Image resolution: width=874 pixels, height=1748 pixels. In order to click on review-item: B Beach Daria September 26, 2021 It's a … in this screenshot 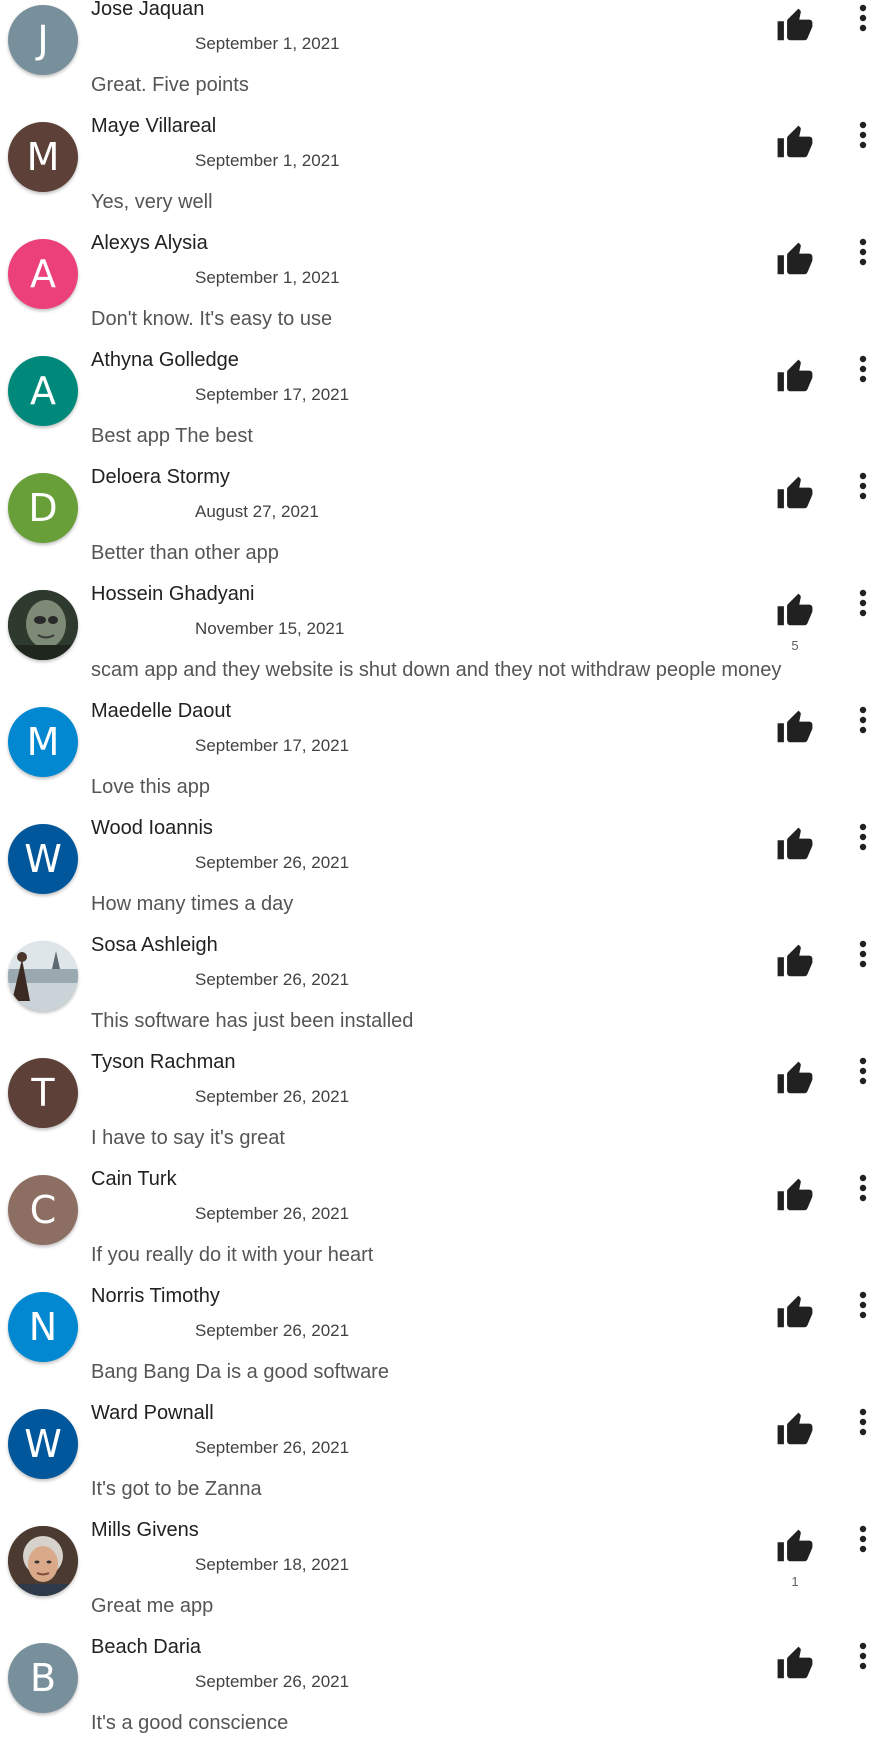, I will do `click(437, 1689)`.